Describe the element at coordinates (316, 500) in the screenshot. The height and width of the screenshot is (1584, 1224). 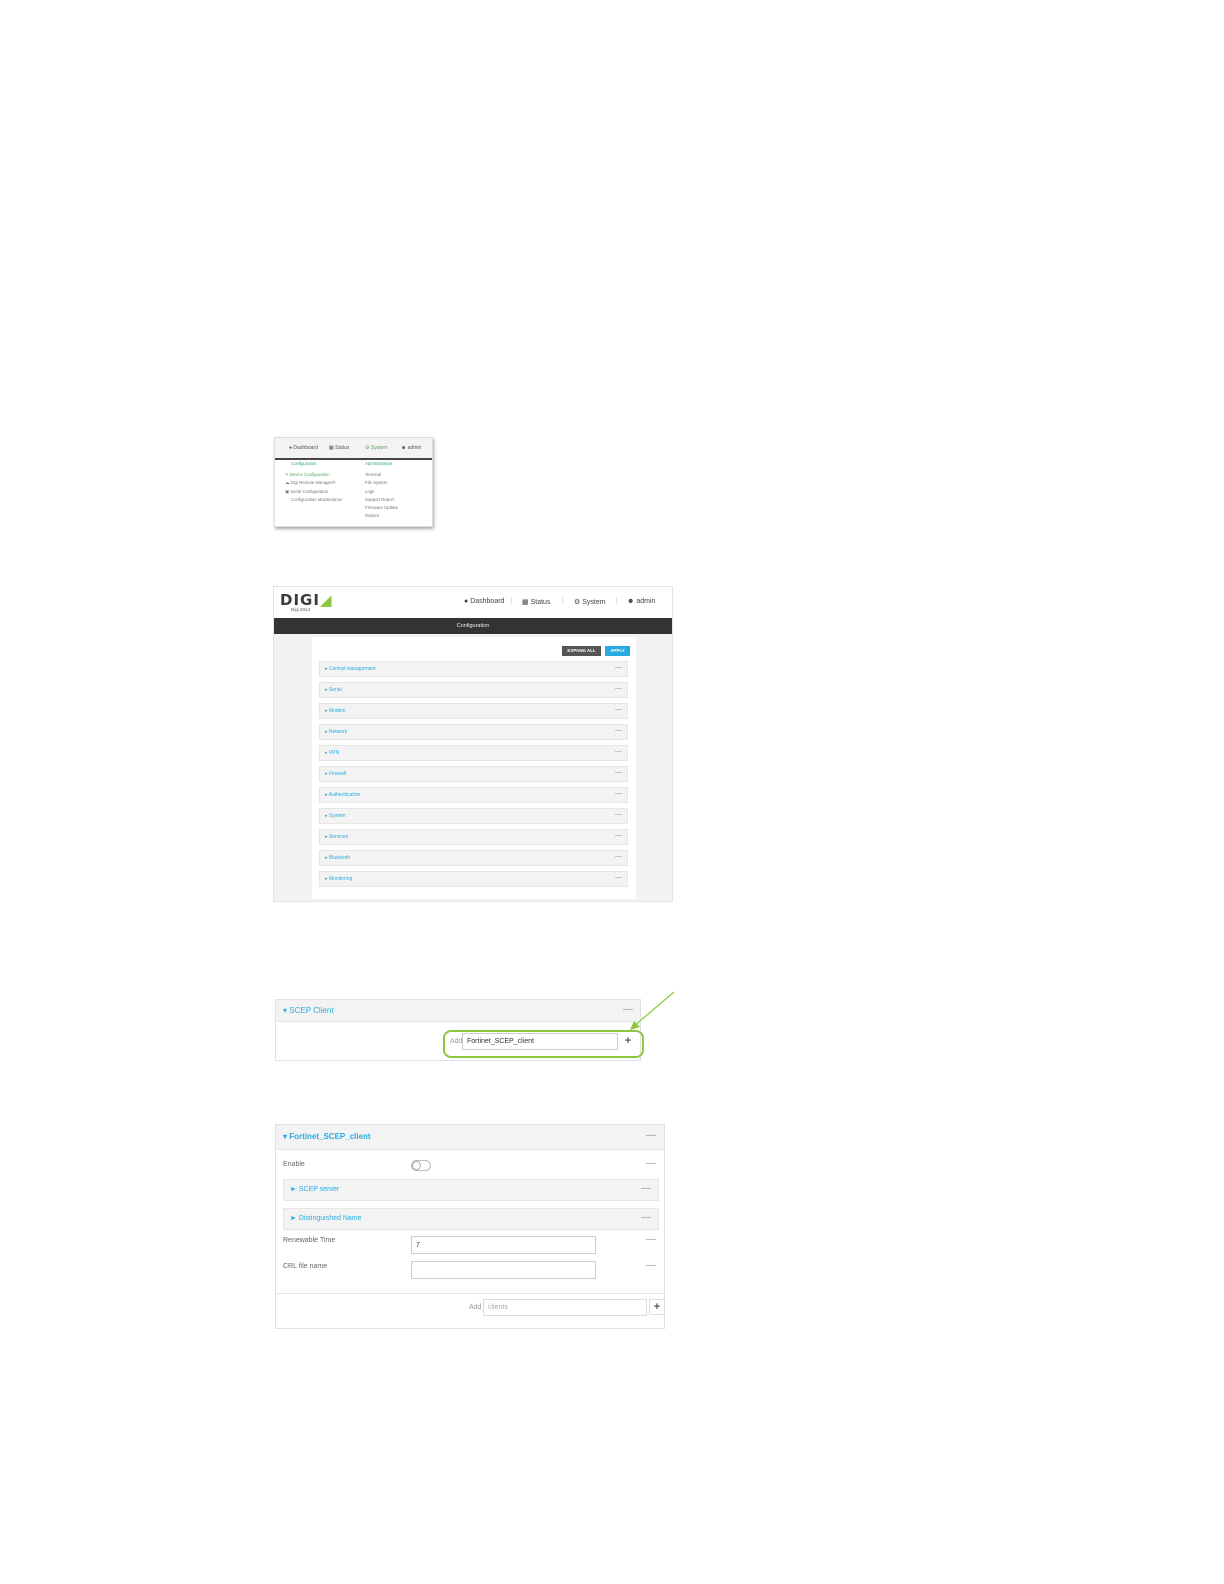
I see `menu-configuration-maintenance: Configuration Maintenance` at that location.